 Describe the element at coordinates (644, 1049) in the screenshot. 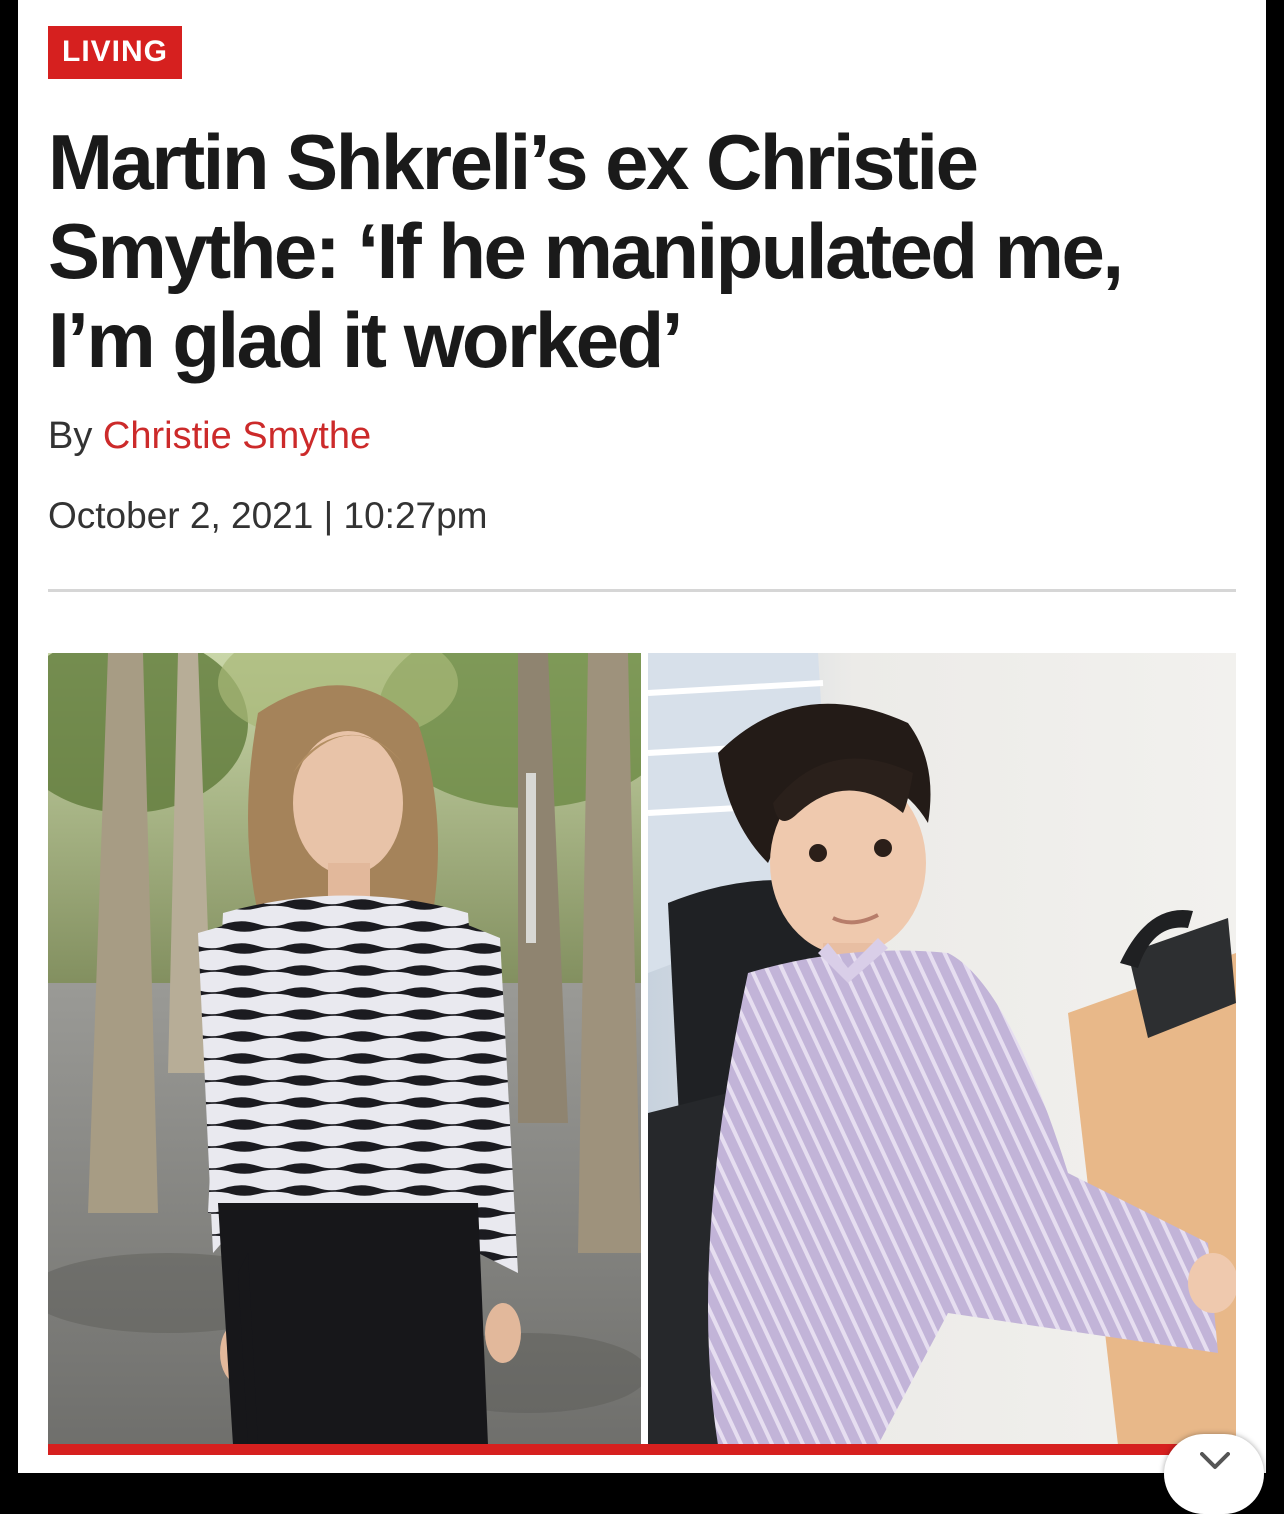

I see `photo-gap` at that location.